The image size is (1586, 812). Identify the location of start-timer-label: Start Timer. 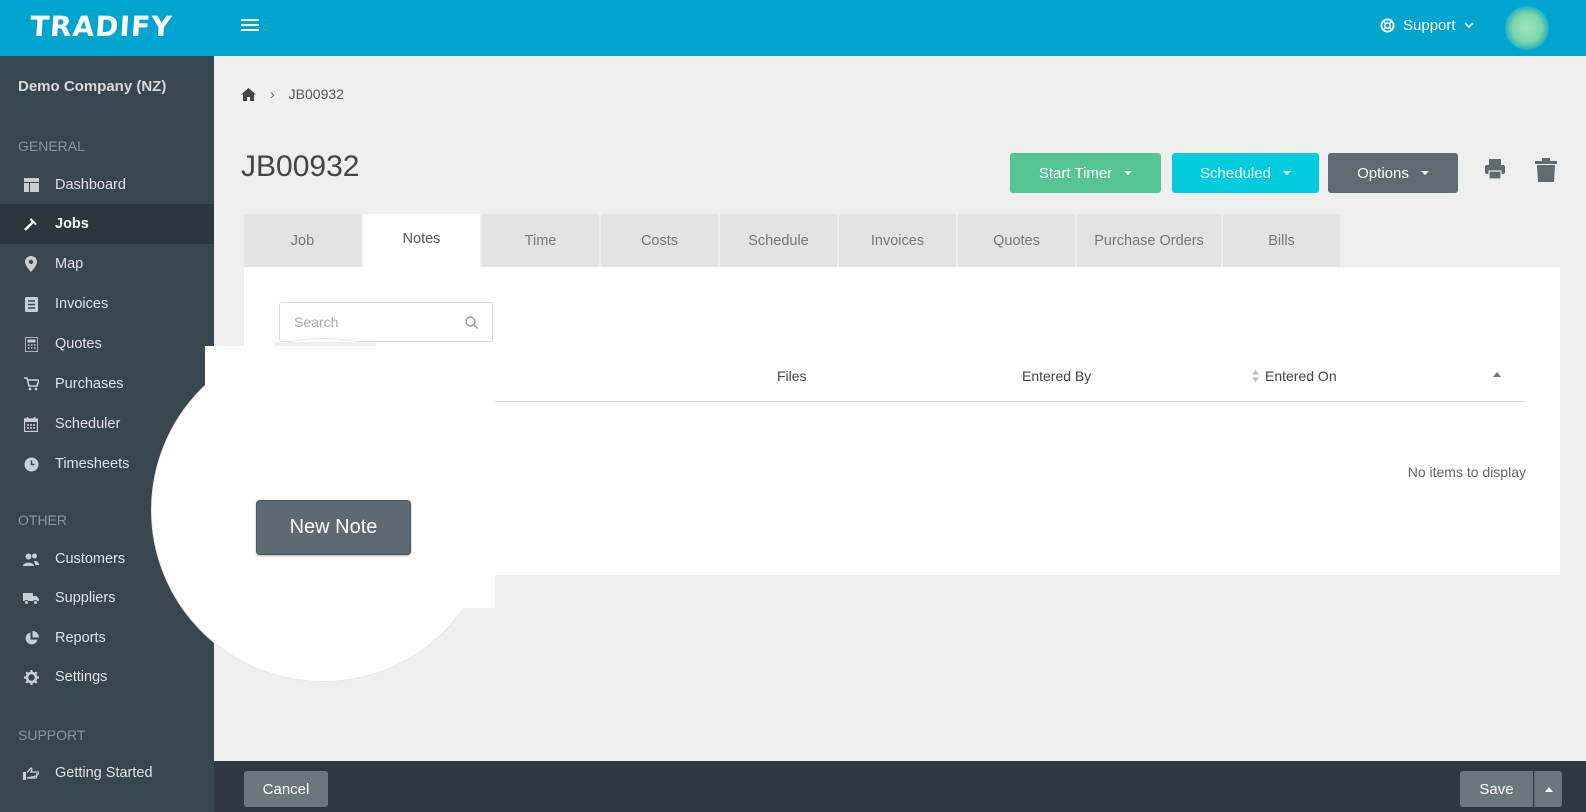
(1075, 173).